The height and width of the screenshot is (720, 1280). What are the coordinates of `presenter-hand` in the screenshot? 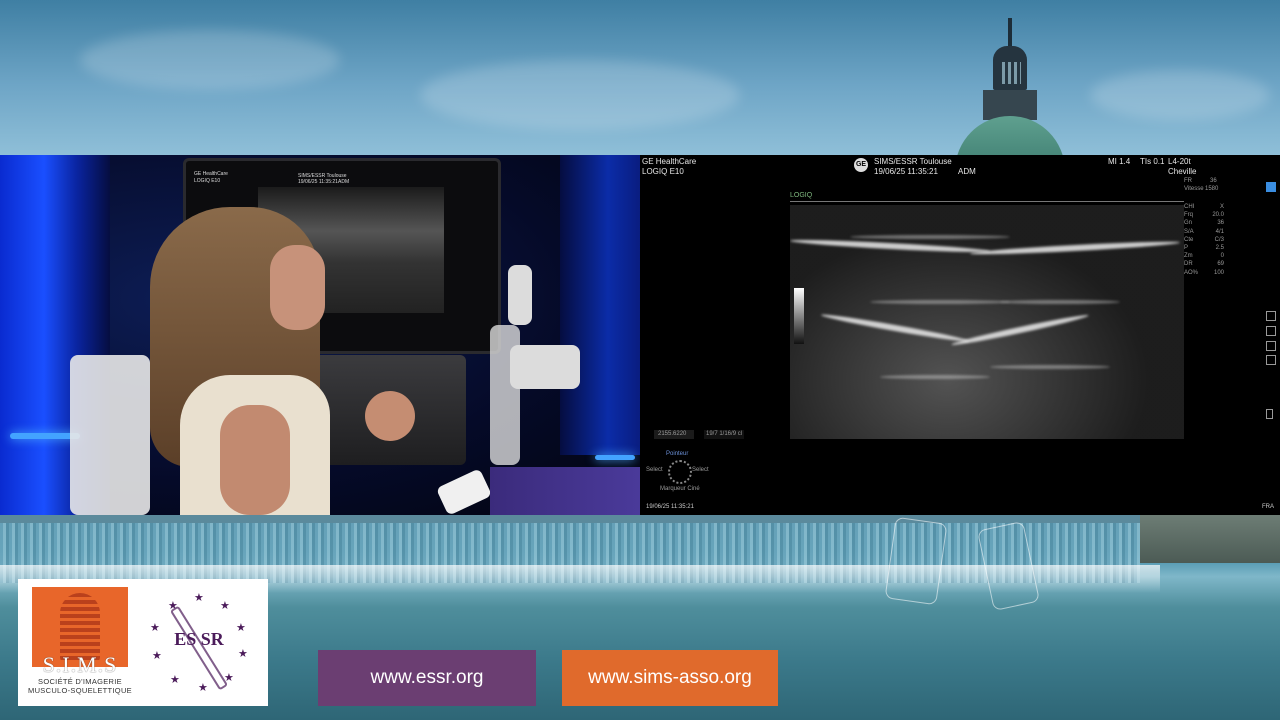 It's located at (390, 416).